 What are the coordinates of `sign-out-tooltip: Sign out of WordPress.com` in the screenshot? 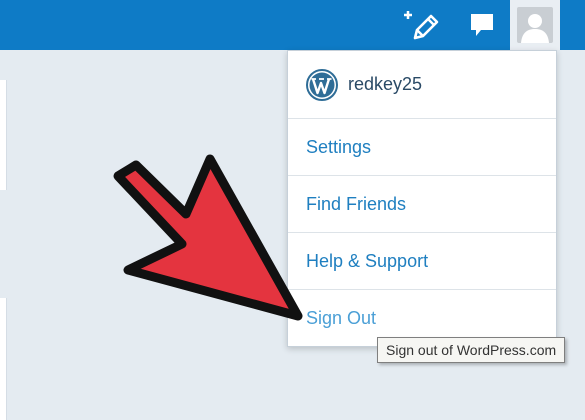 It's located at (471, 350).